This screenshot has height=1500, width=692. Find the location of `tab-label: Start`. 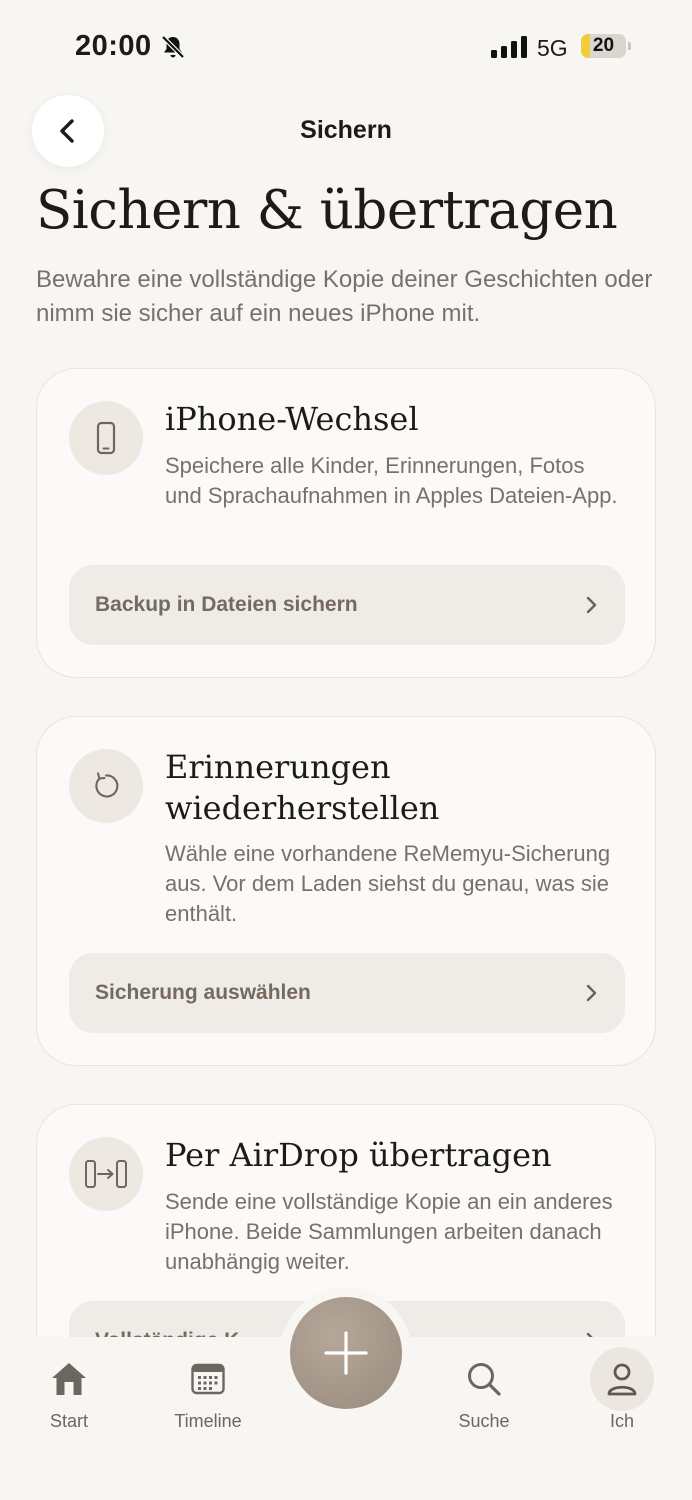

tab-label: Start is located at coordinates (68, 1421).